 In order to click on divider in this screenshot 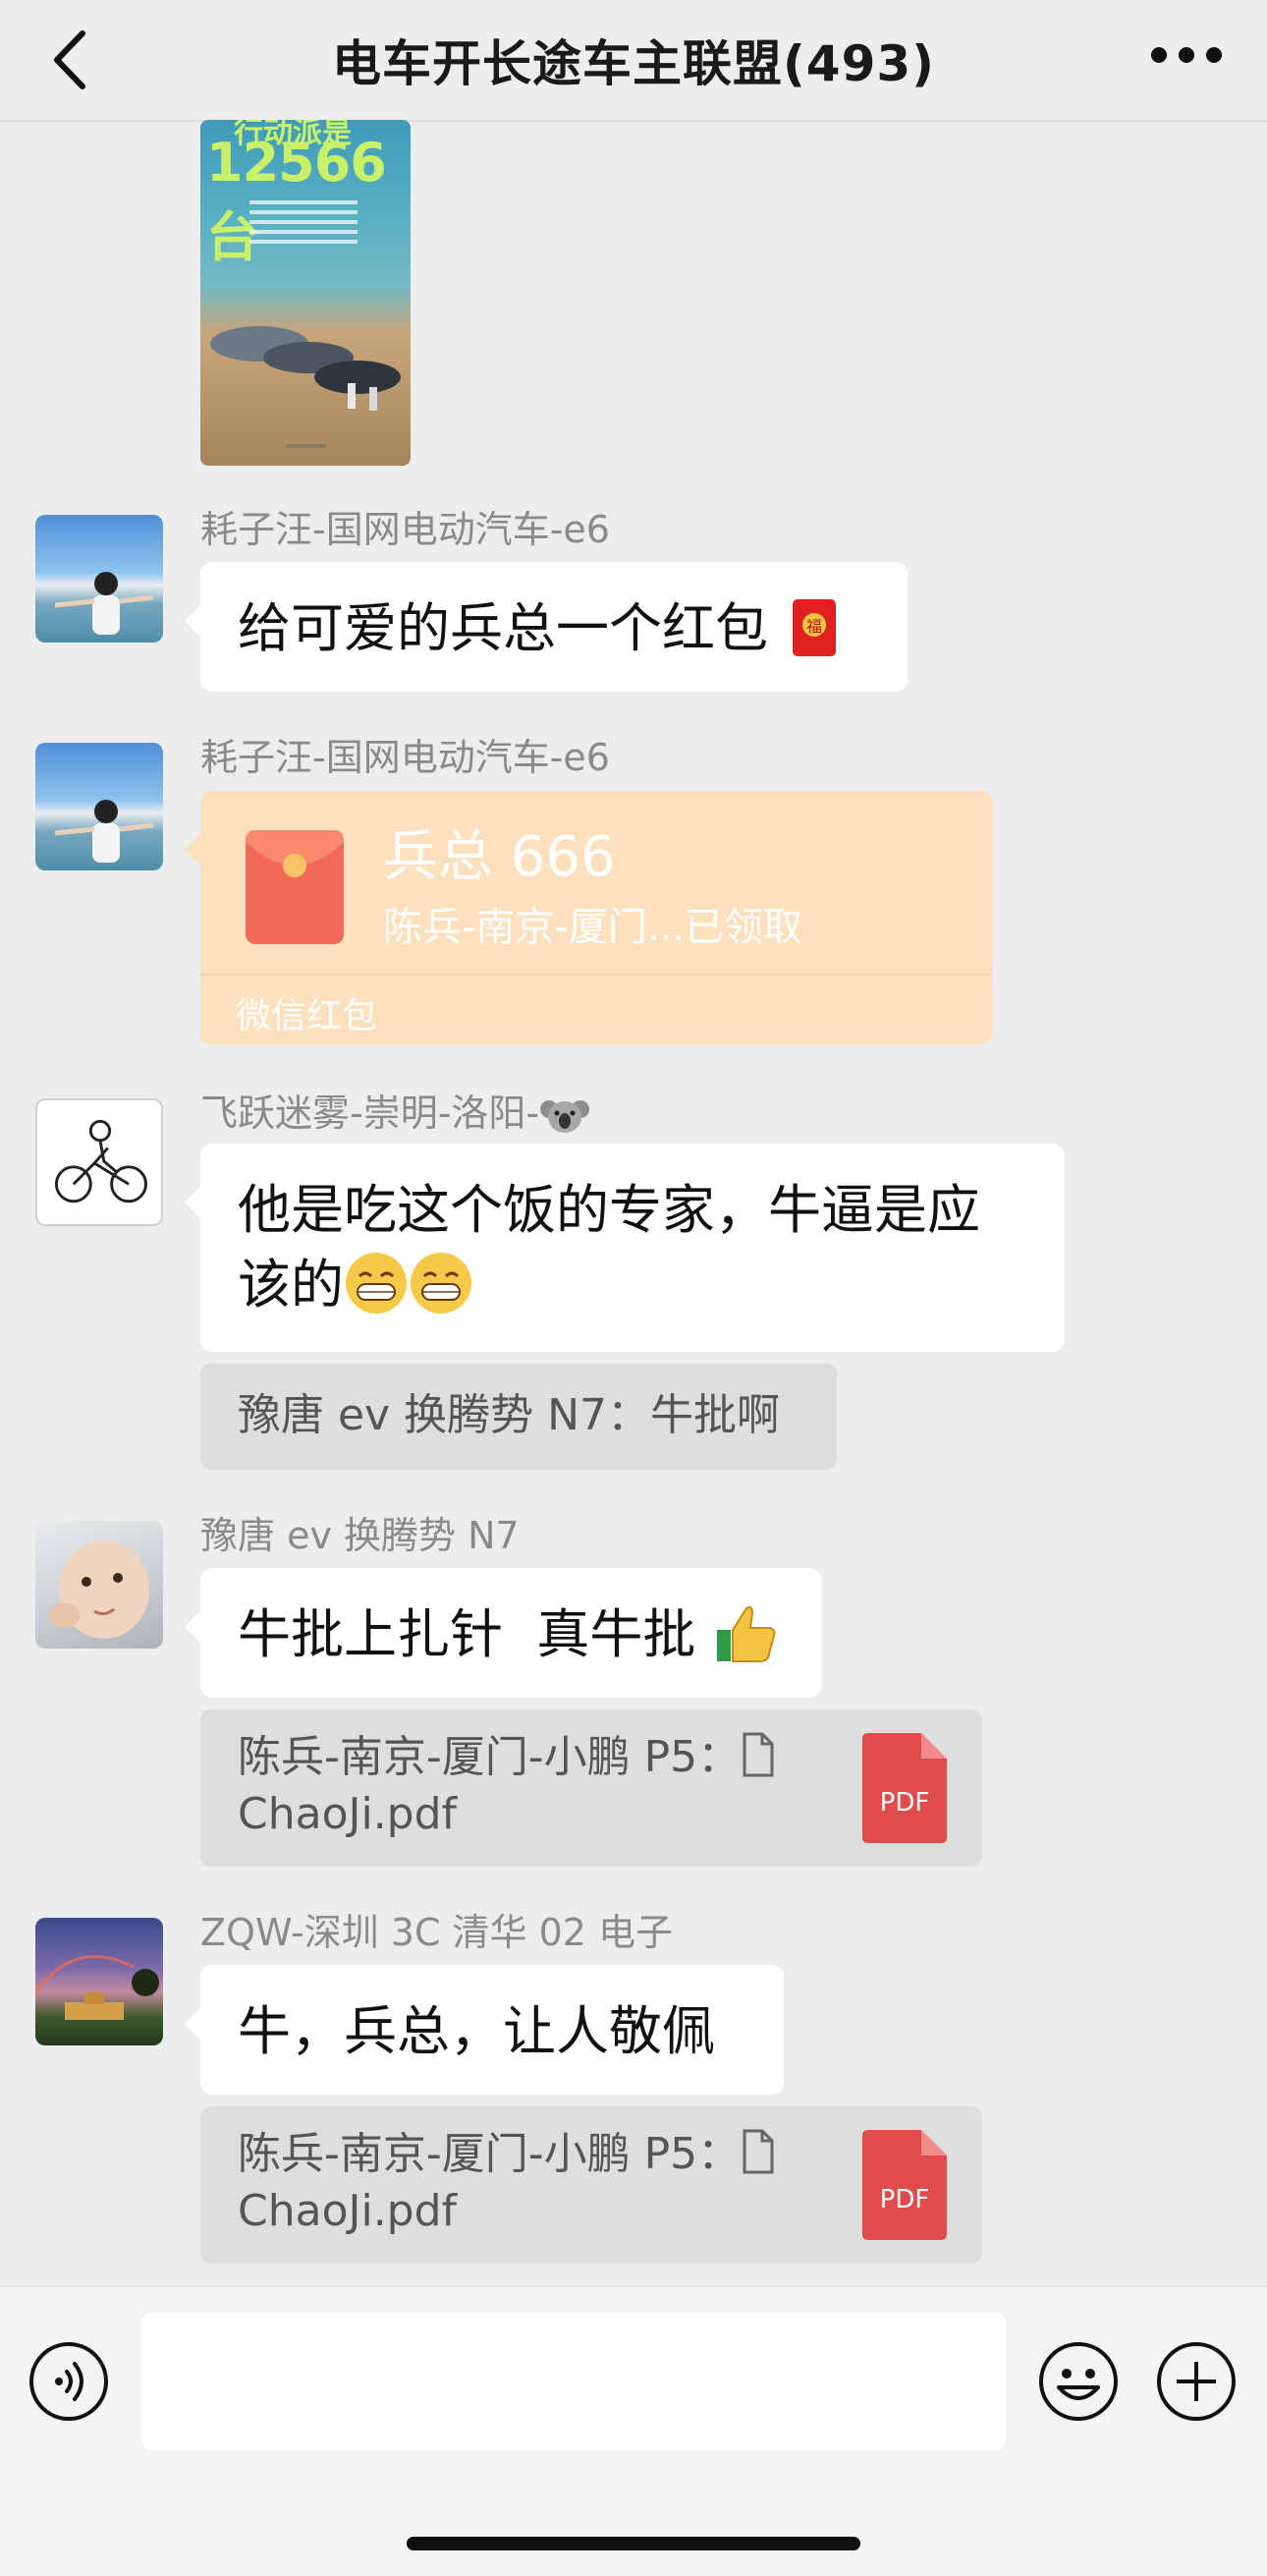, I will do `click(596, 975)`.